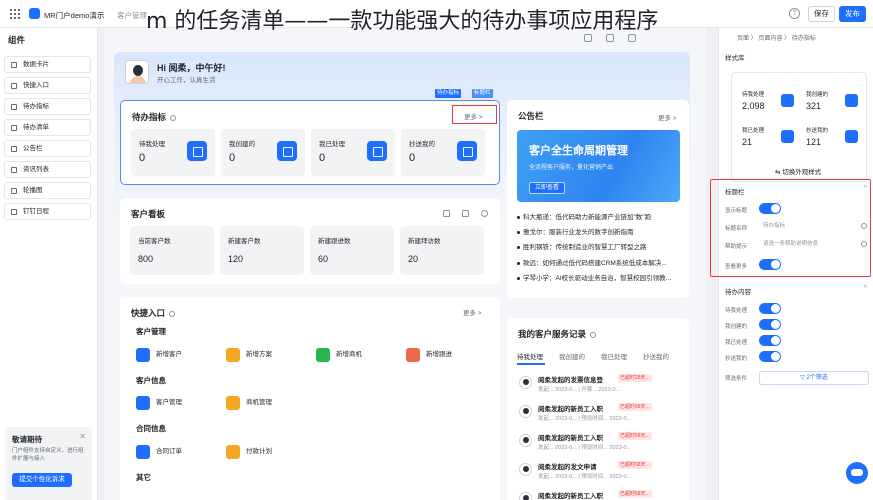 This screenshot has height=500, width=873. Describe the element at coordinates (132, 15) in the screenshot. I see `page-name: 客户管理` at that location.